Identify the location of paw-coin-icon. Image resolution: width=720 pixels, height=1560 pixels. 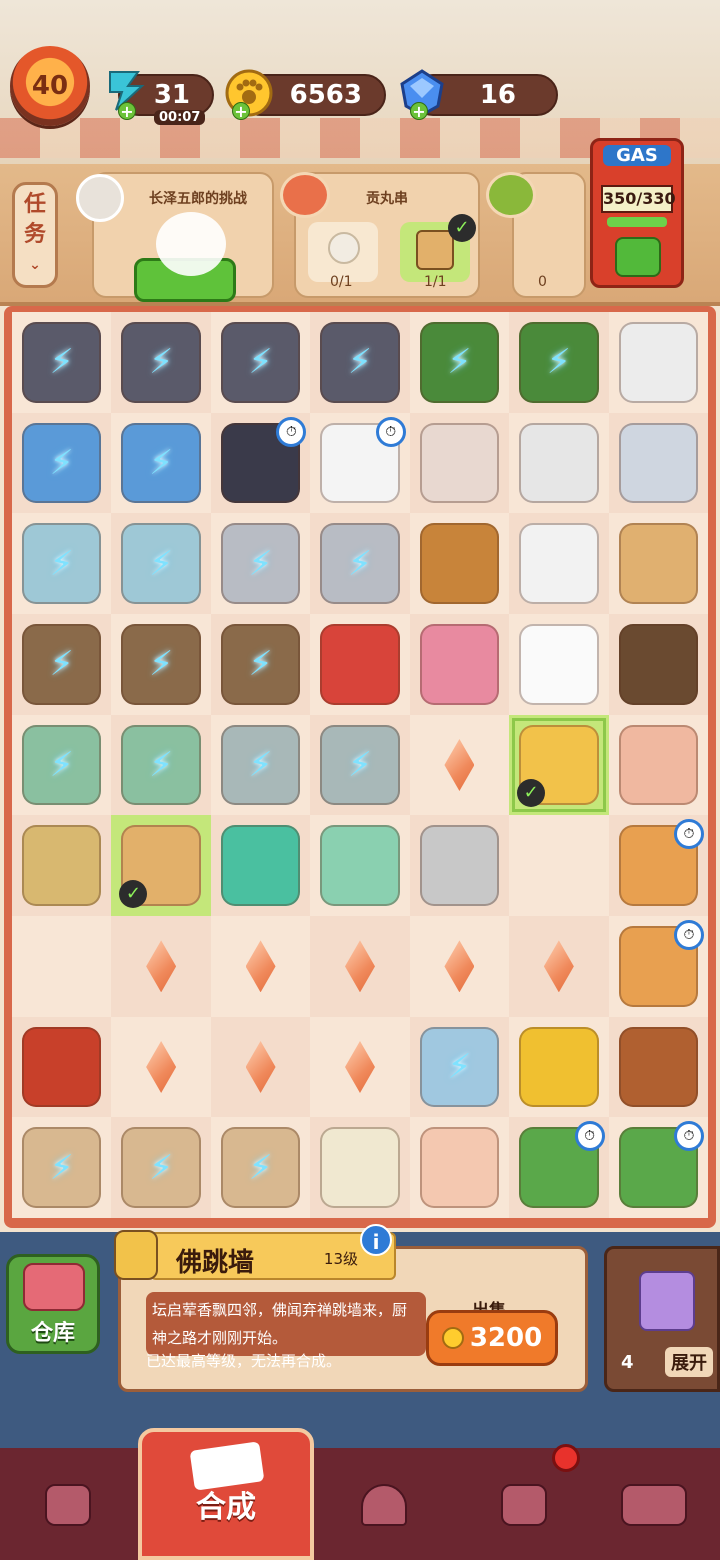
(452, 1338).